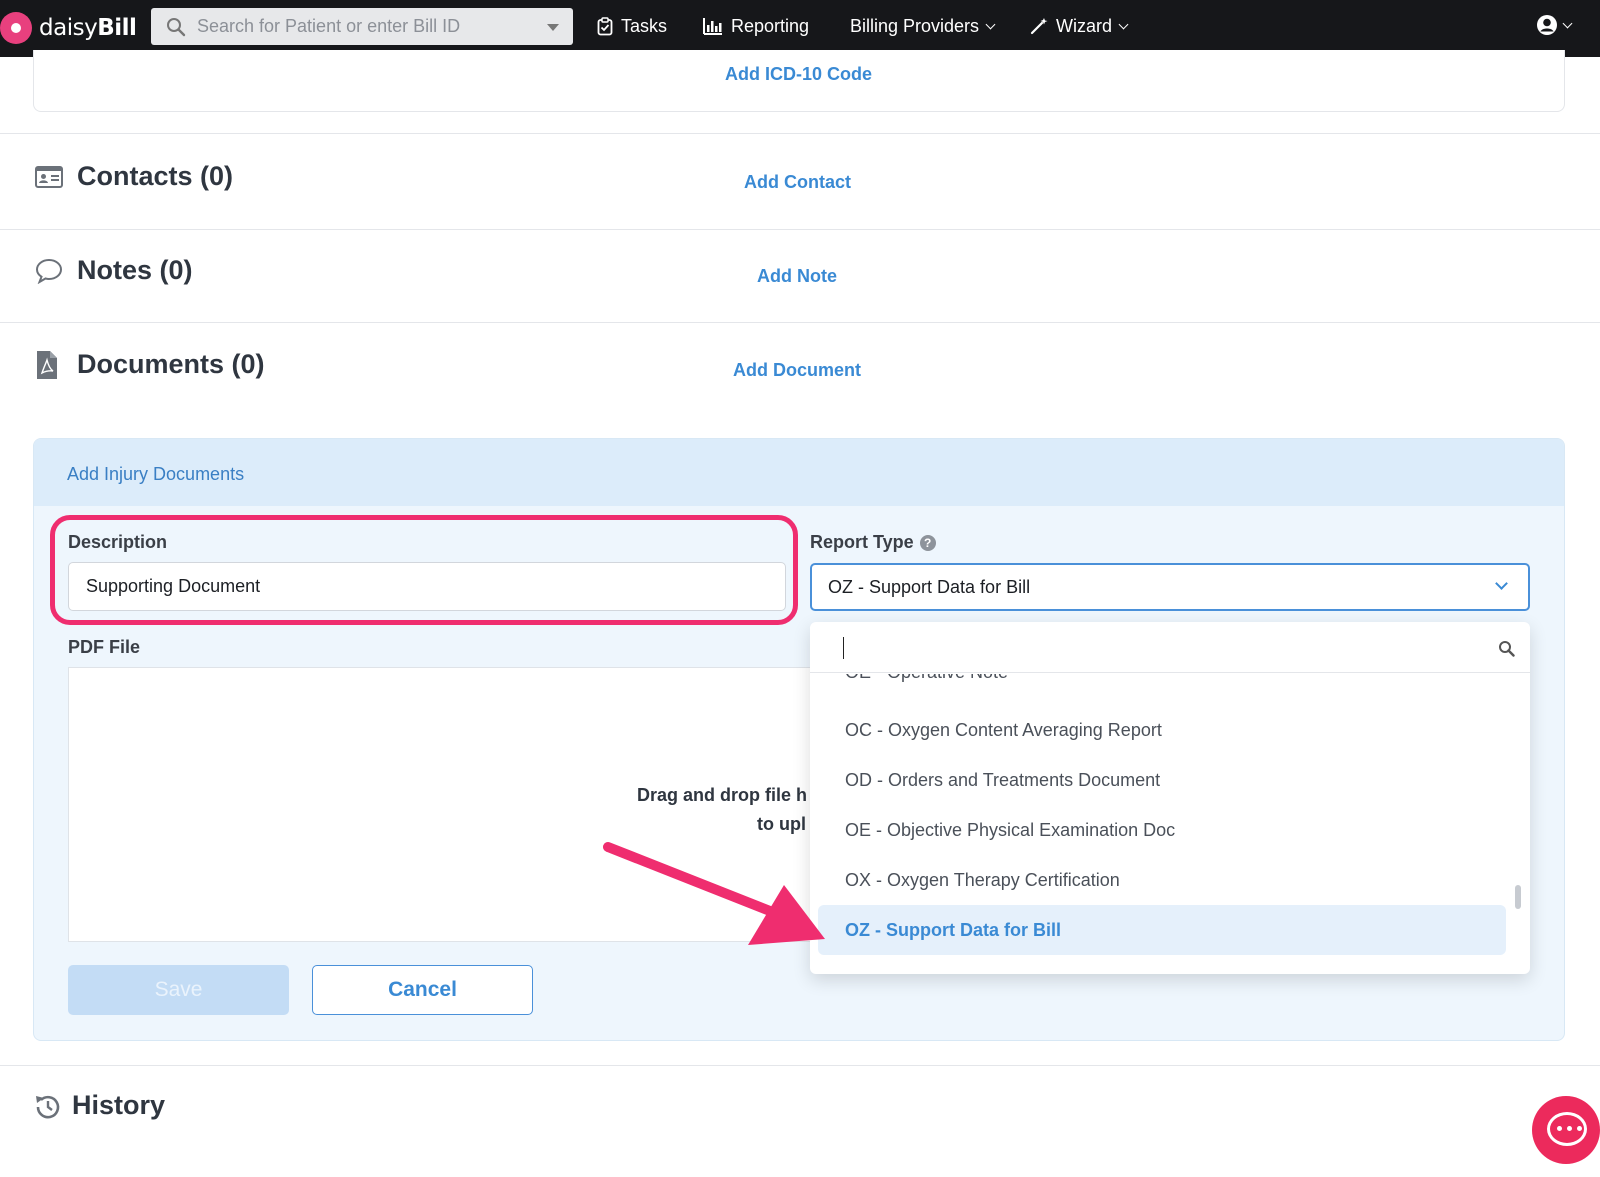 The image size is (1600, 1177). What do you see at coordinates (49, 177) in the screenshot?
I see `id-card-icon` at bounding box center [49, 177].